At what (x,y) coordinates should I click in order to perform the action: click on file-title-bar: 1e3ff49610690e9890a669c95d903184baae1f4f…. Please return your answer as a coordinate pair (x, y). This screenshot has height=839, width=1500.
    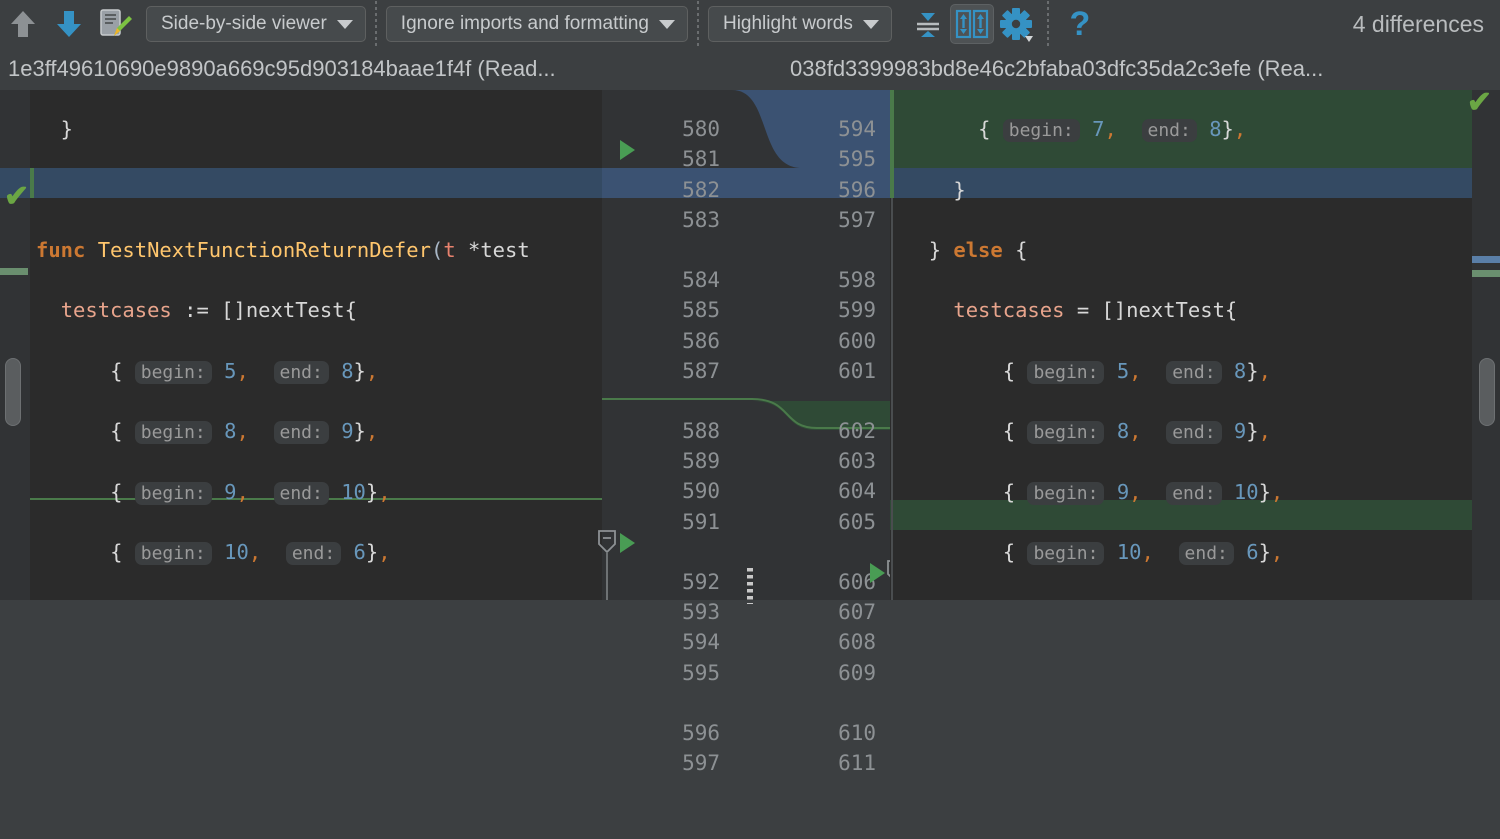
    Looking at the image, I should click on (750, 69).